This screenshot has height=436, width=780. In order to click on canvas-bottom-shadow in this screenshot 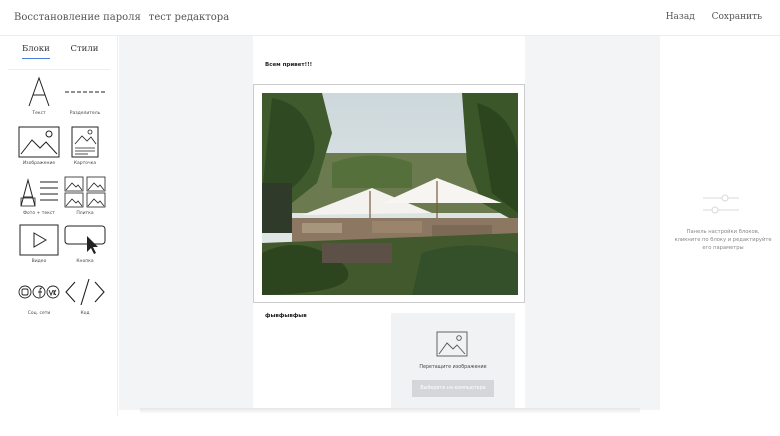, I will do `click(390, 411)`.